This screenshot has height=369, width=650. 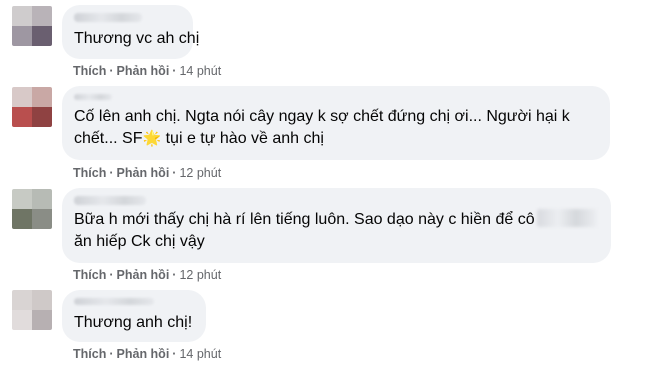 What do you see at coordinates (566, 218) in the screenshot?
I see `redacted-name` at bounding box center [566, 218].